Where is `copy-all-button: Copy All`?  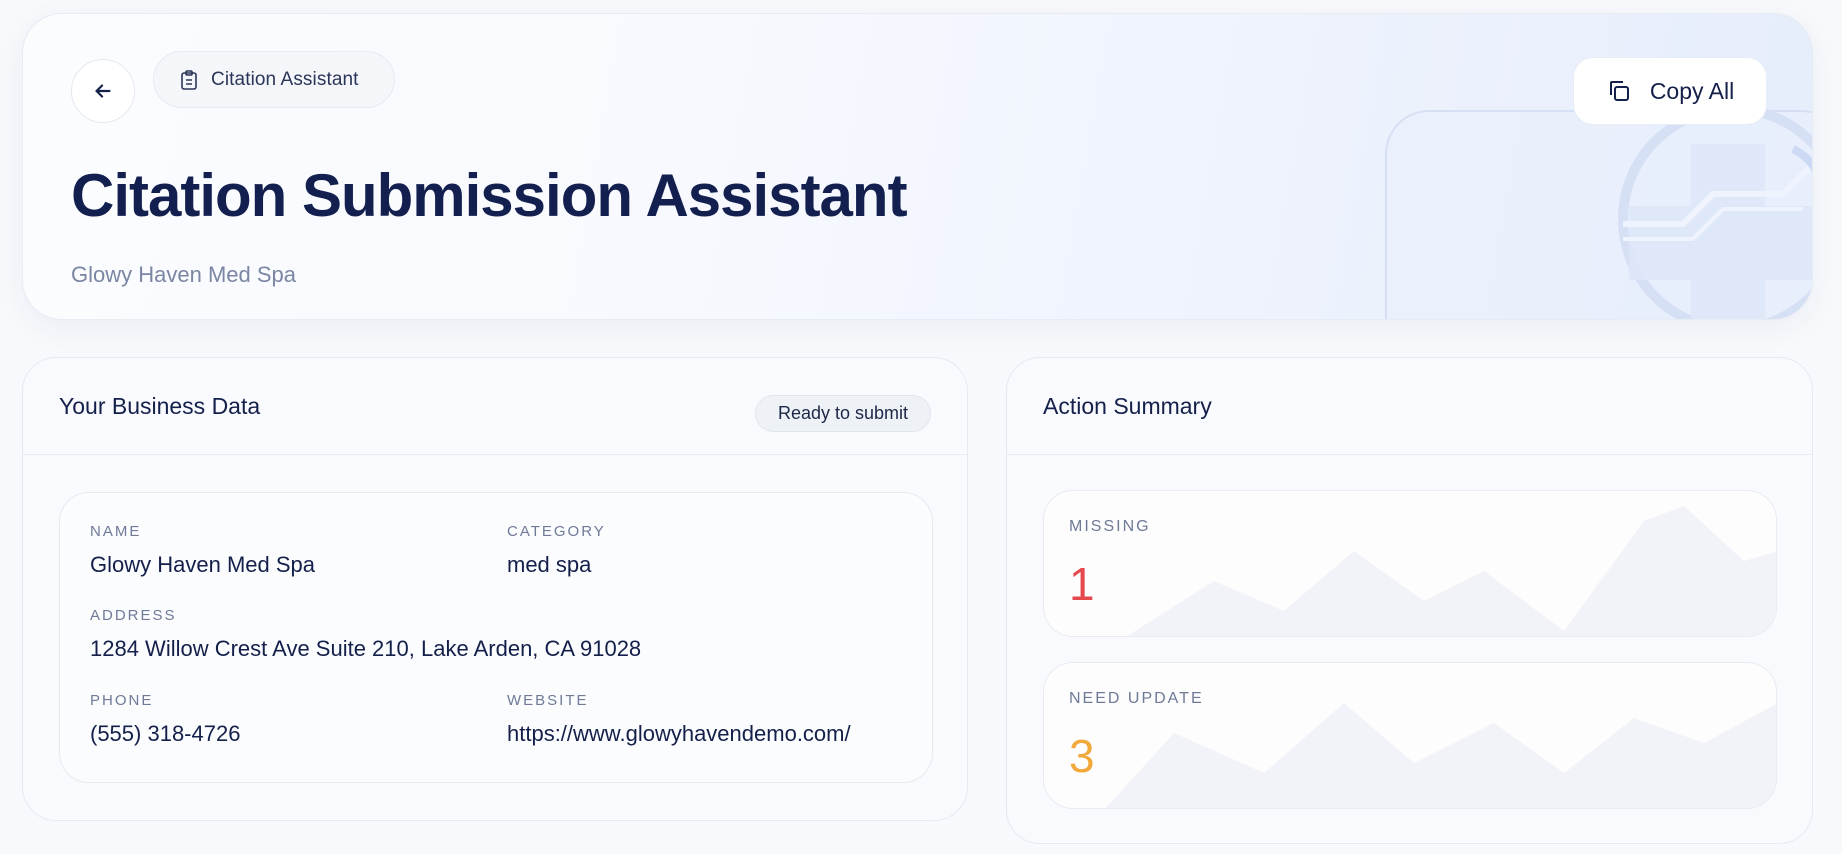
copy-all-button: Copy All is located at coordinates (1670, 91).